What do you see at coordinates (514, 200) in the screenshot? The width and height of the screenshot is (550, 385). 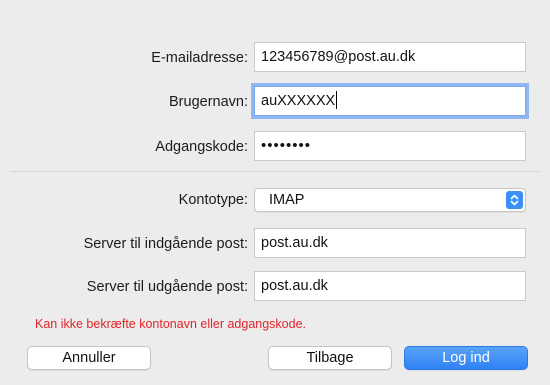 I see `chevron-up-down-icon` at bounding box center [514, 200].